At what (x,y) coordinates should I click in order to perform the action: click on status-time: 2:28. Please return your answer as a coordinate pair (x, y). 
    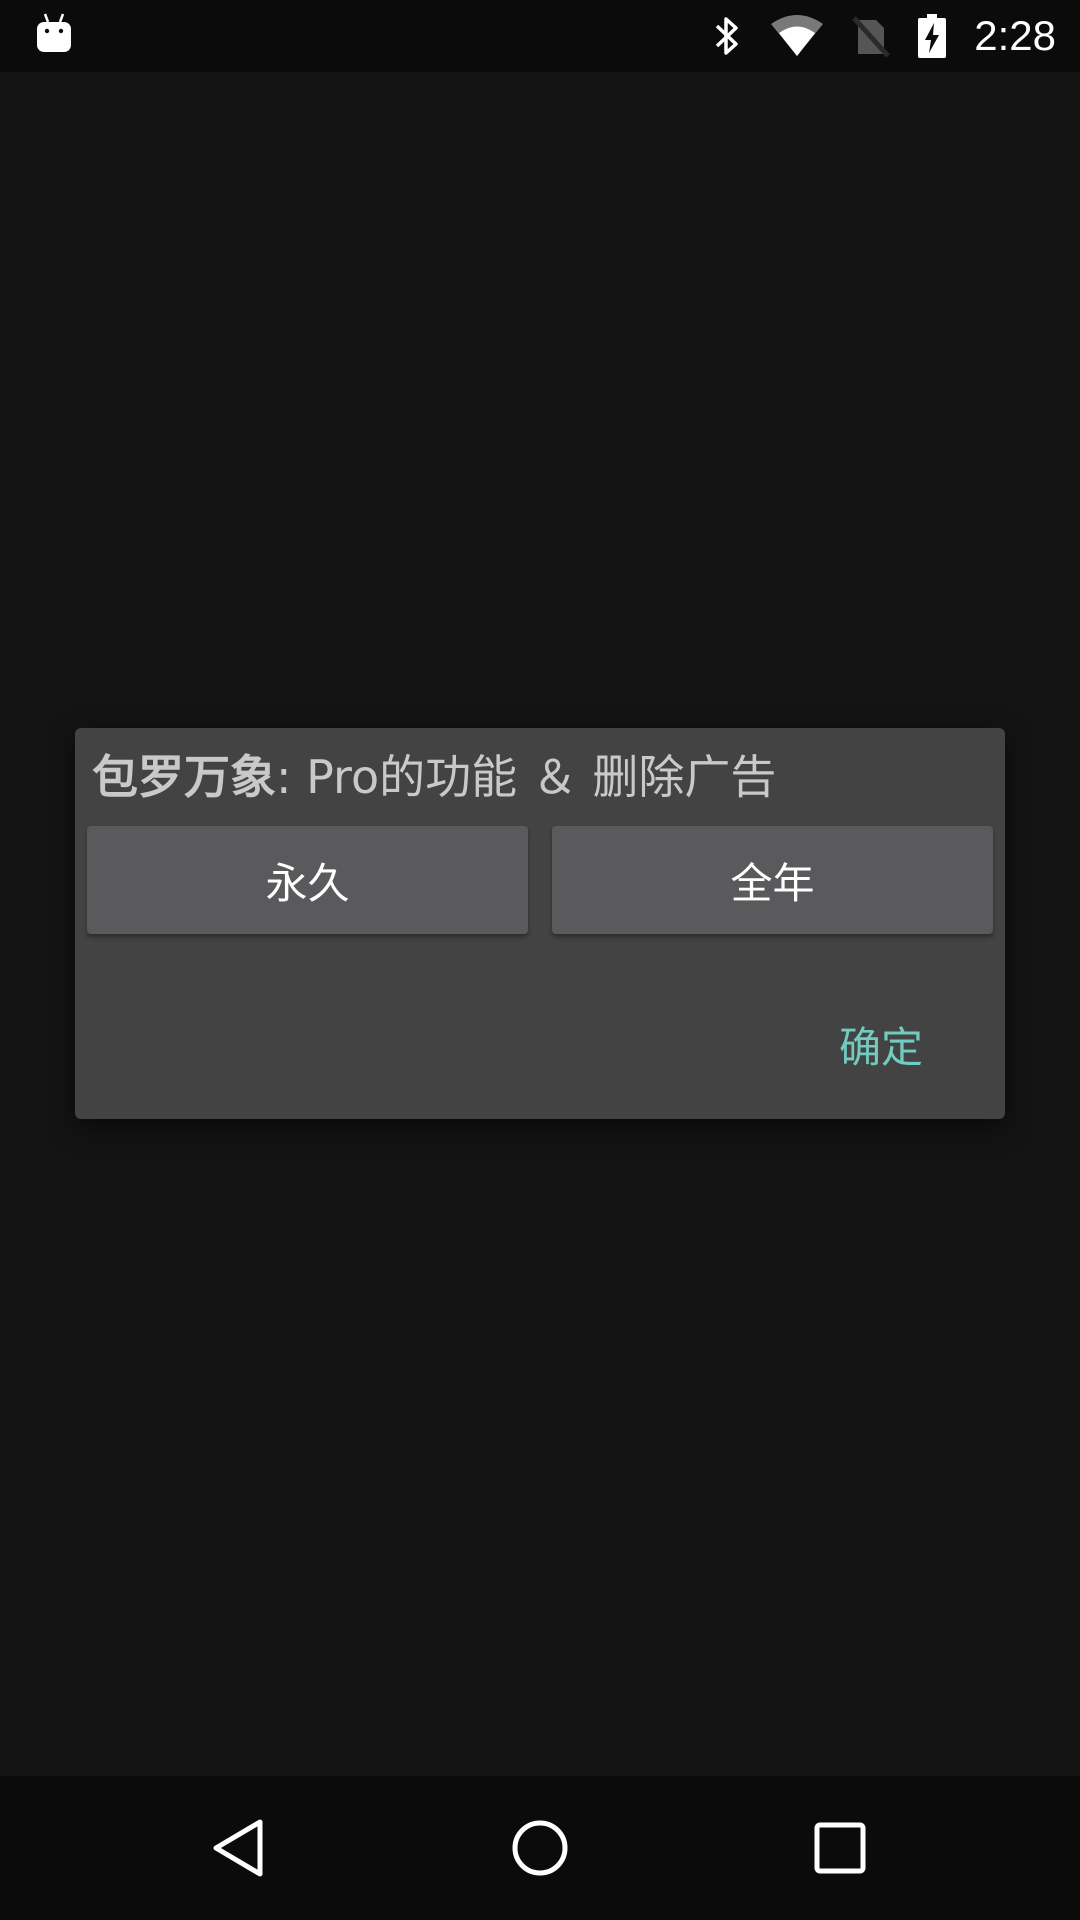
    Looking at the image, I should click on (1015, 35).